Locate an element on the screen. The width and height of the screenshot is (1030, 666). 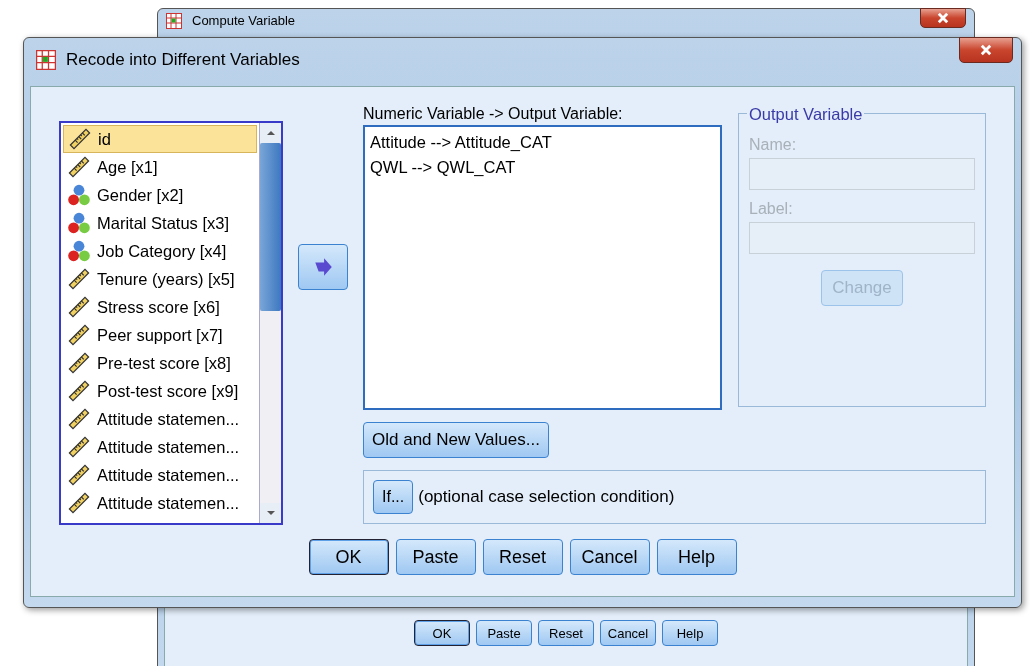
variable-item: Age [x1] is located at coordinates (160, 167).